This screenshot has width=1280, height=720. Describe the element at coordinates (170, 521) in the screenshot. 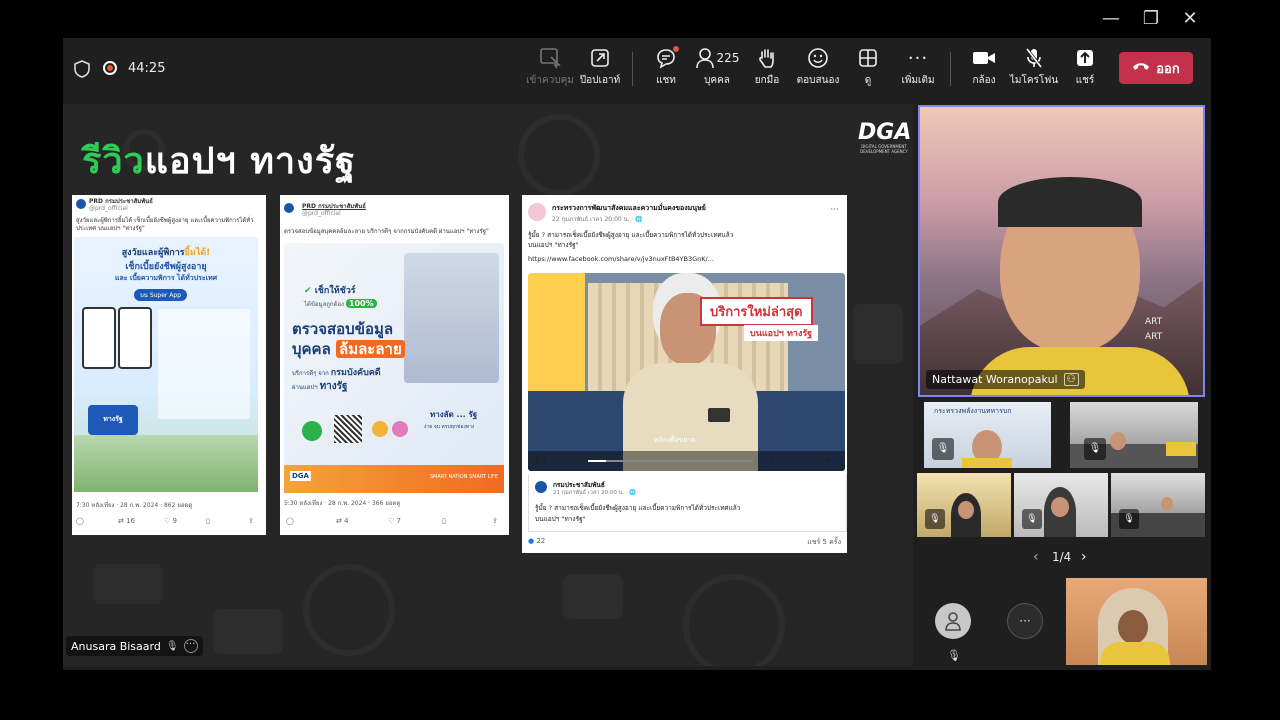

I see `like-button: ♡ 9` at that location.